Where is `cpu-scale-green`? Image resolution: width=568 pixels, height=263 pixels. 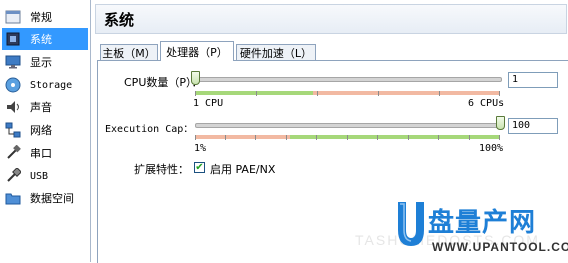 cpu-scale-green is located at coordinates (254, 93).